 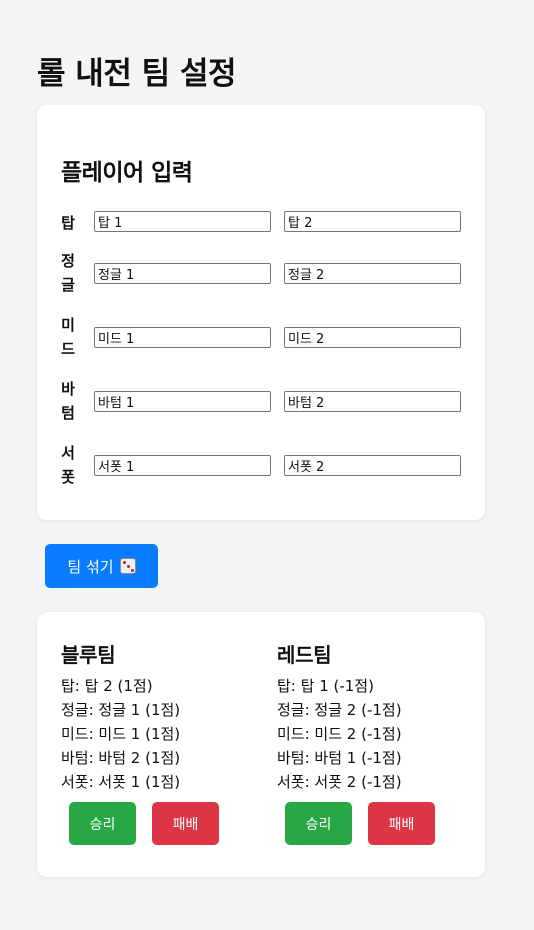 I want to click on bottom-player-2-input, so click(x=372, y=401).